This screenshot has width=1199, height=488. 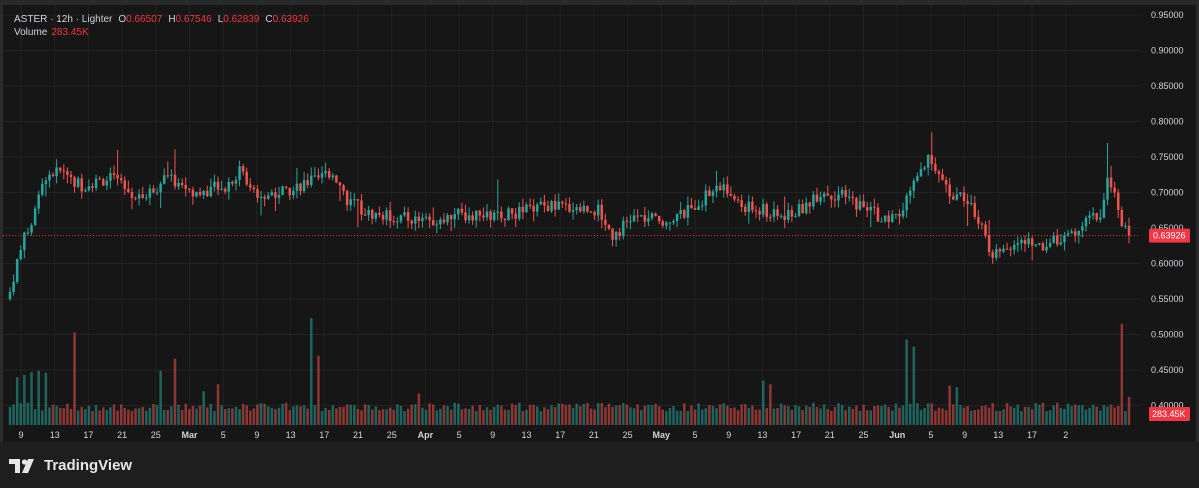 I want to click on tradingview-logo: TradingView, so click(x=70, y=465).